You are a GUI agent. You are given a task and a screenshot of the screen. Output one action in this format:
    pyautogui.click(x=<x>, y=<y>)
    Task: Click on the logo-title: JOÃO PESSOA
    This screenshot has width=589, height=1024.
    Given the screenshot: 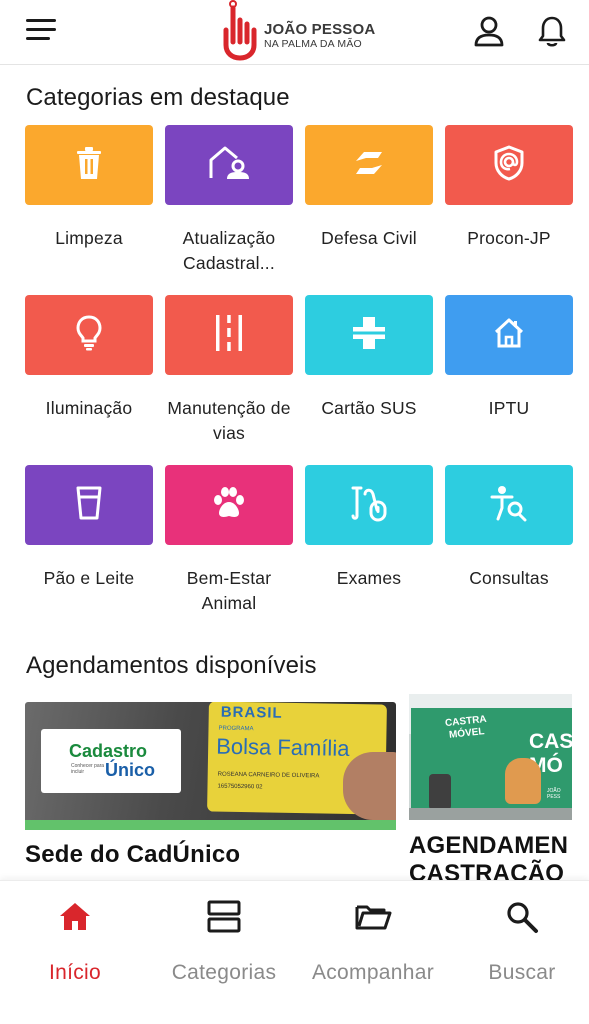 What is the action you would take?
    pyautogui.click(x=320, y=29)
    